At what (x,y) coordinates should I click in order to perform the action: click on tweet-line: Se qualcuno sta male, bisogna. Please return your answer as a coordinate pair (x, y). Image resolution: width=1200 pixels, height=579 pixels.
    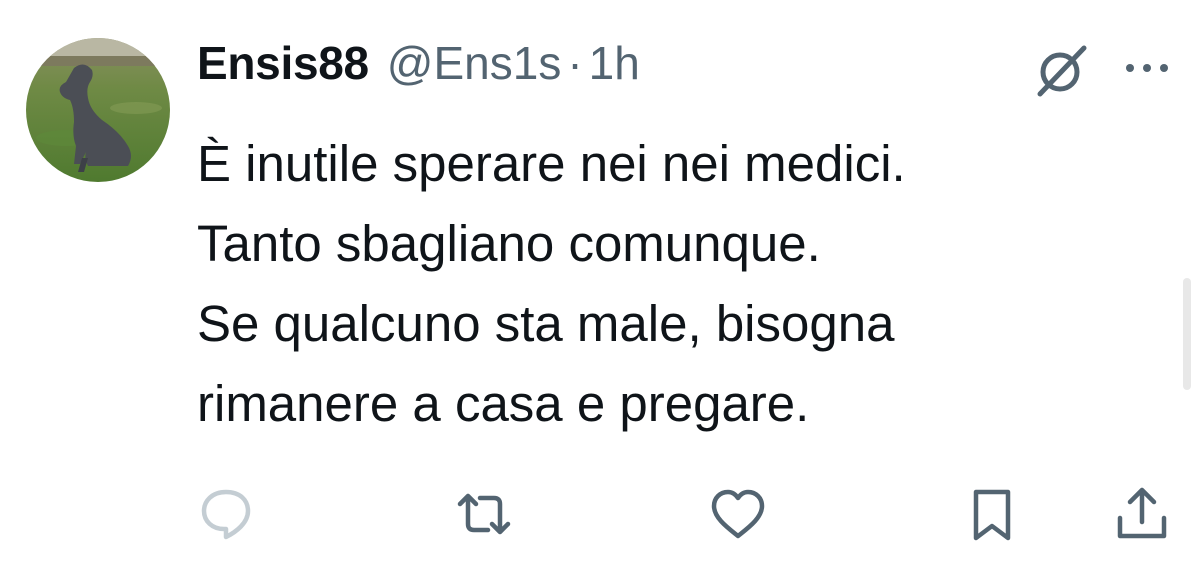
    Looking at the image, I should click on (546, 323).